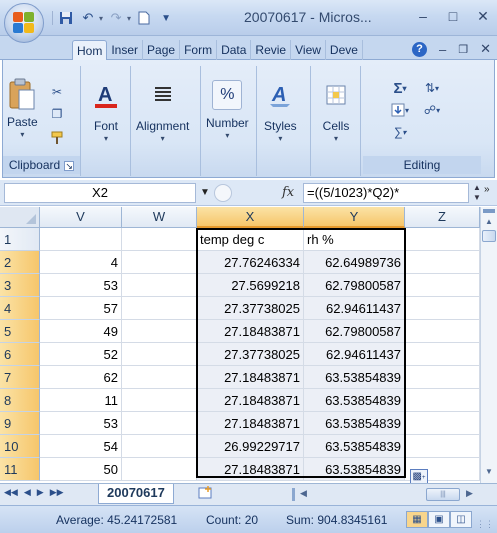 The height and width of the screenshot is (533, 497). I want to click on cell-z4, so click(442, 308).